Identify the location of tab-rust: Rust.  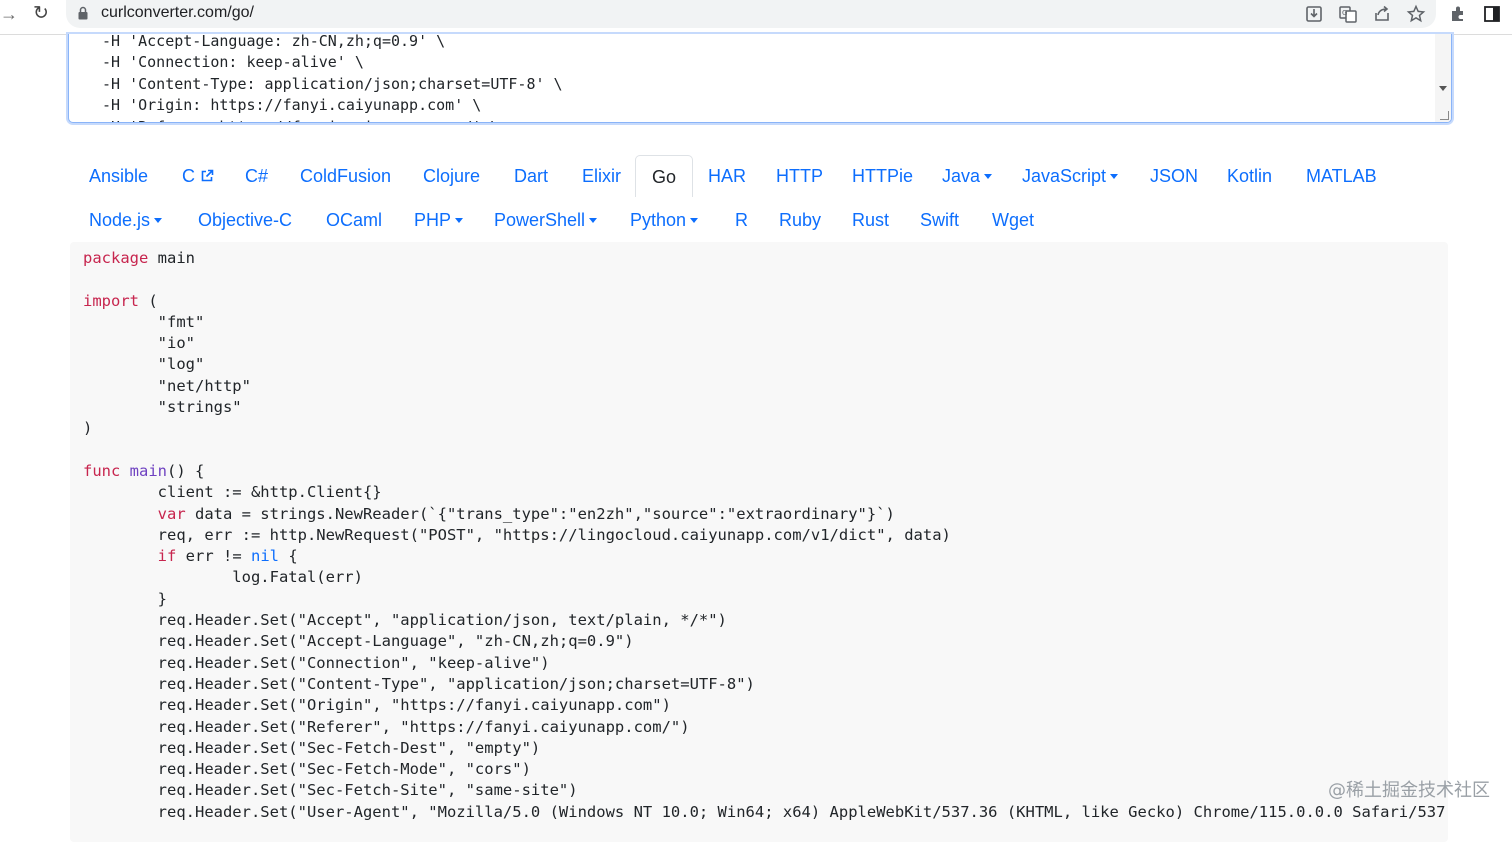
(870, 220).